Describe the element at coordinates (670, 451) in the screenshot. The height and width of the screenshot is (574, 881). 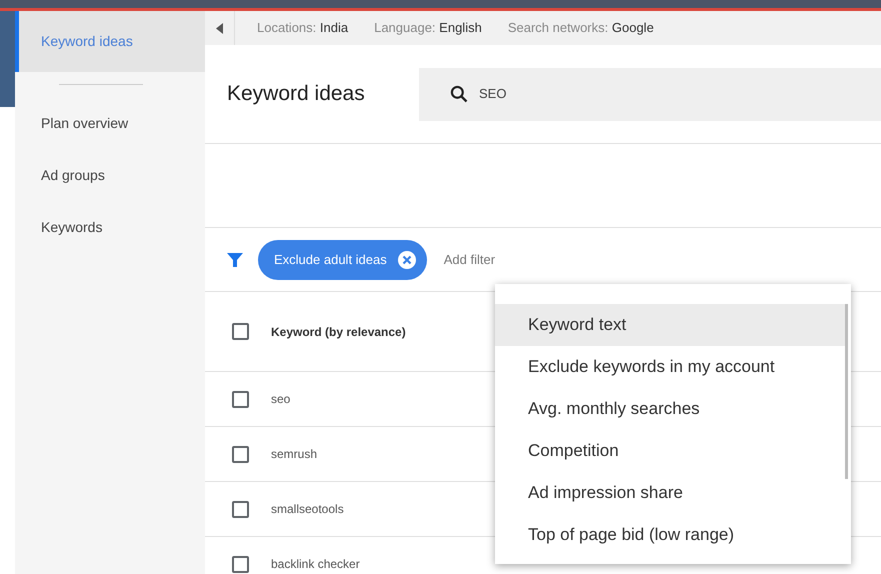
I see `menu-item: Competition` at that location.